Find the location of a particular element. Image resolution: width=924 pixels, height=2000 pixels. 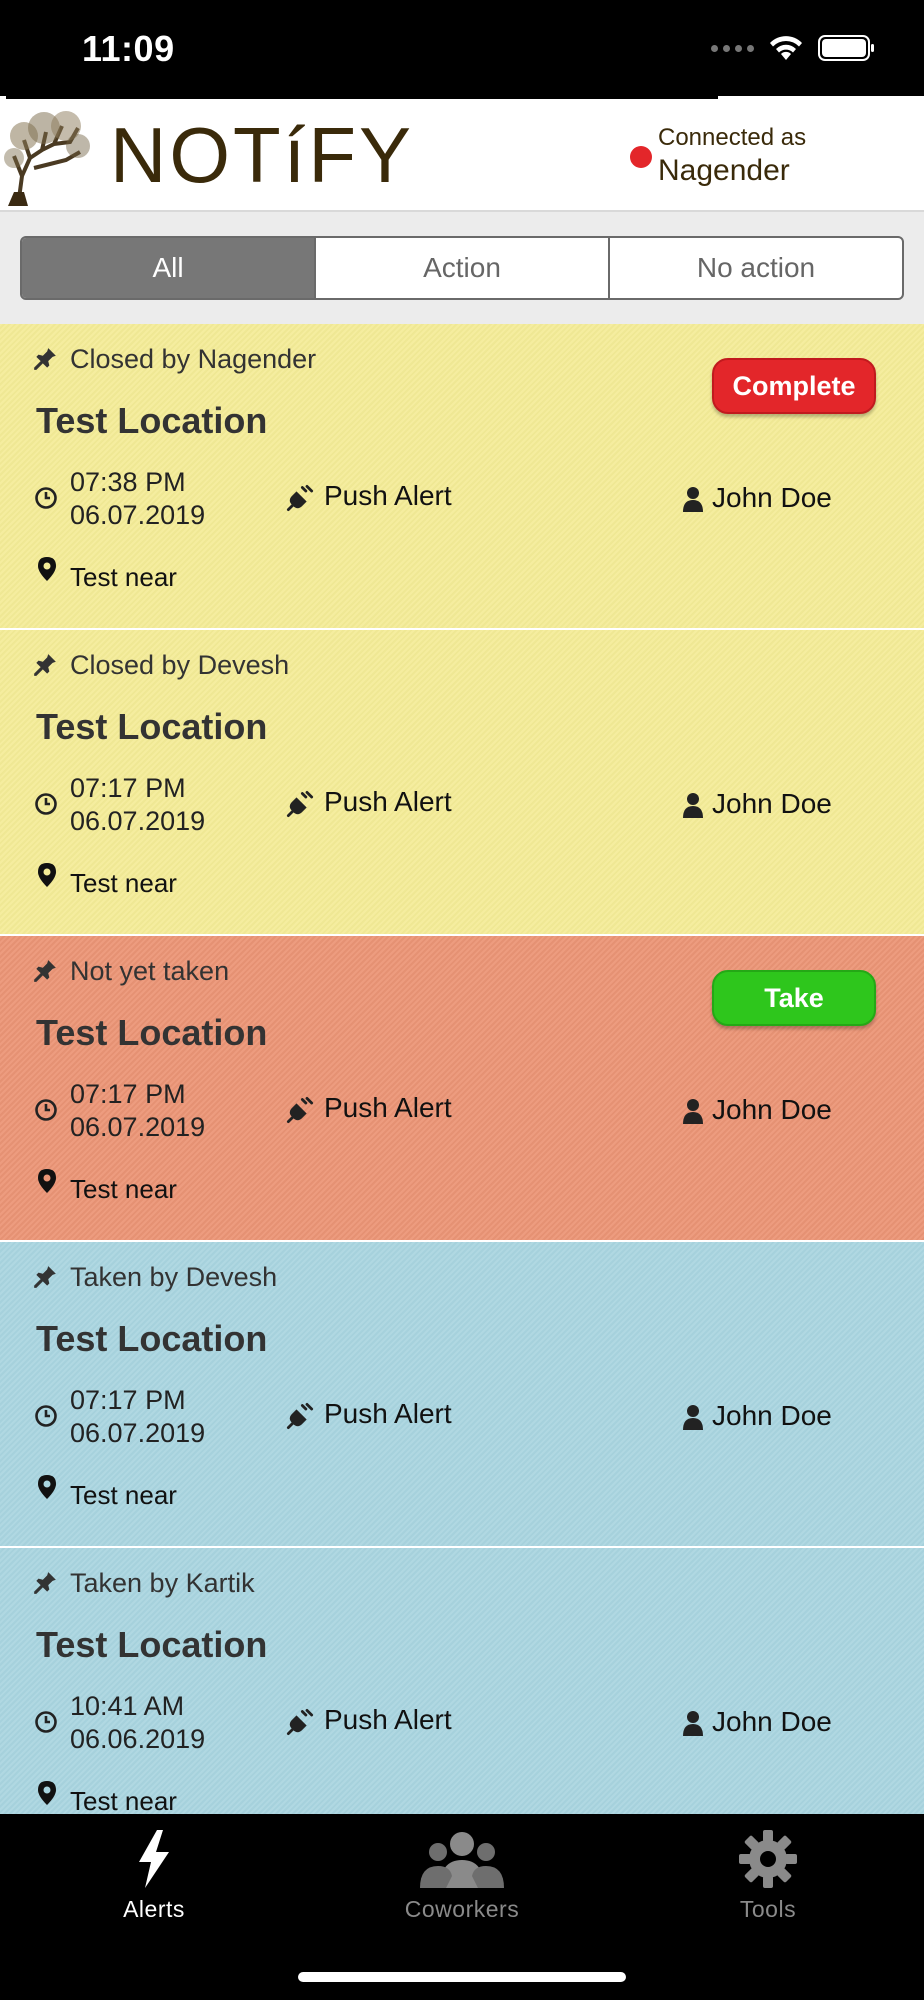

tab-coworkers: Coworkers is located at coordinates (462, 1888).